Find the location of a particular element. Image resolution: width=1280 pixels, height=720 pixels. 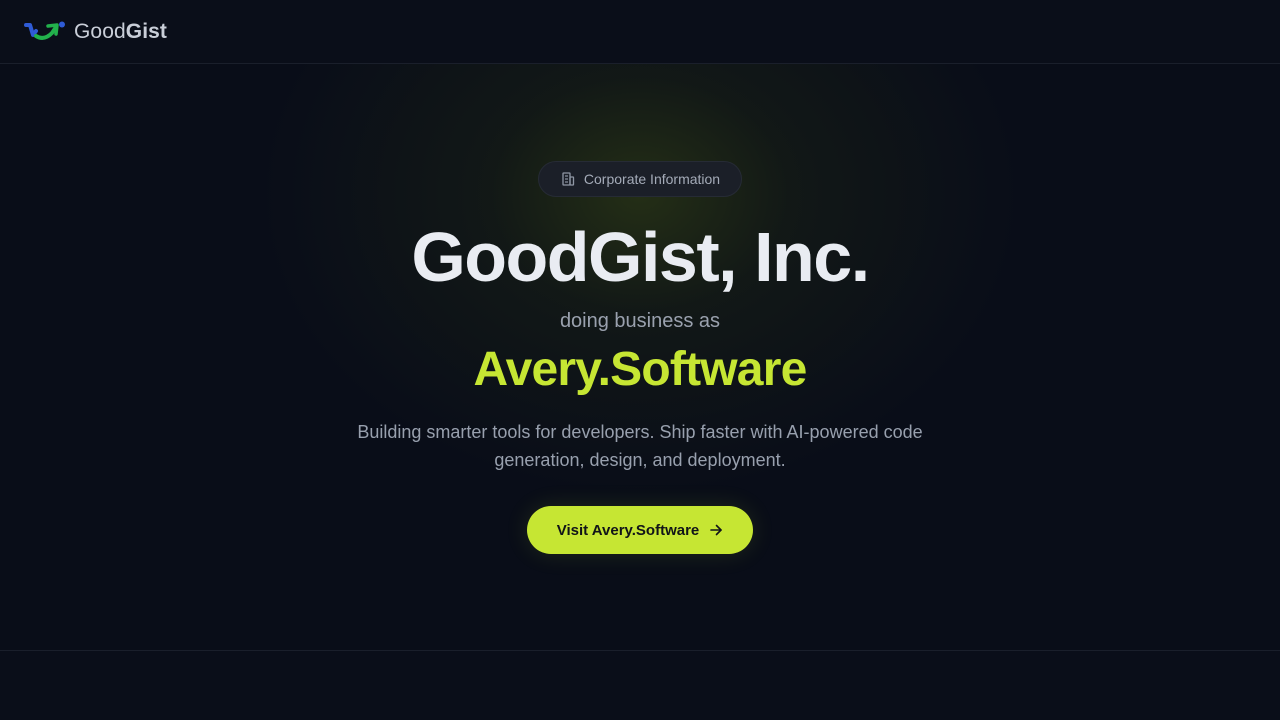

building-icon is located at coordinates (568, 179).